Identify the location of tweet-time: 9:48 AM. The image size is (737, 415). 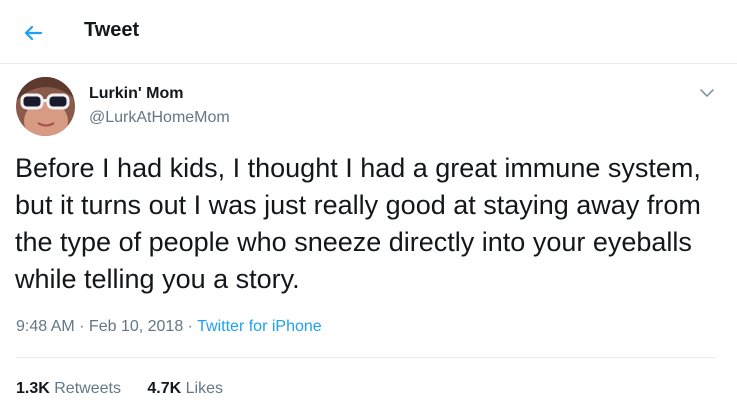
(45, 326).